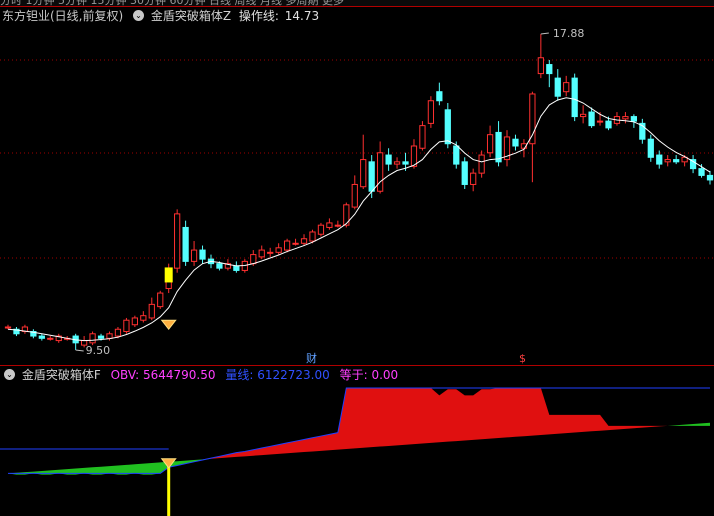  I want to click on high-marker: 17.88, so click(562, 33).